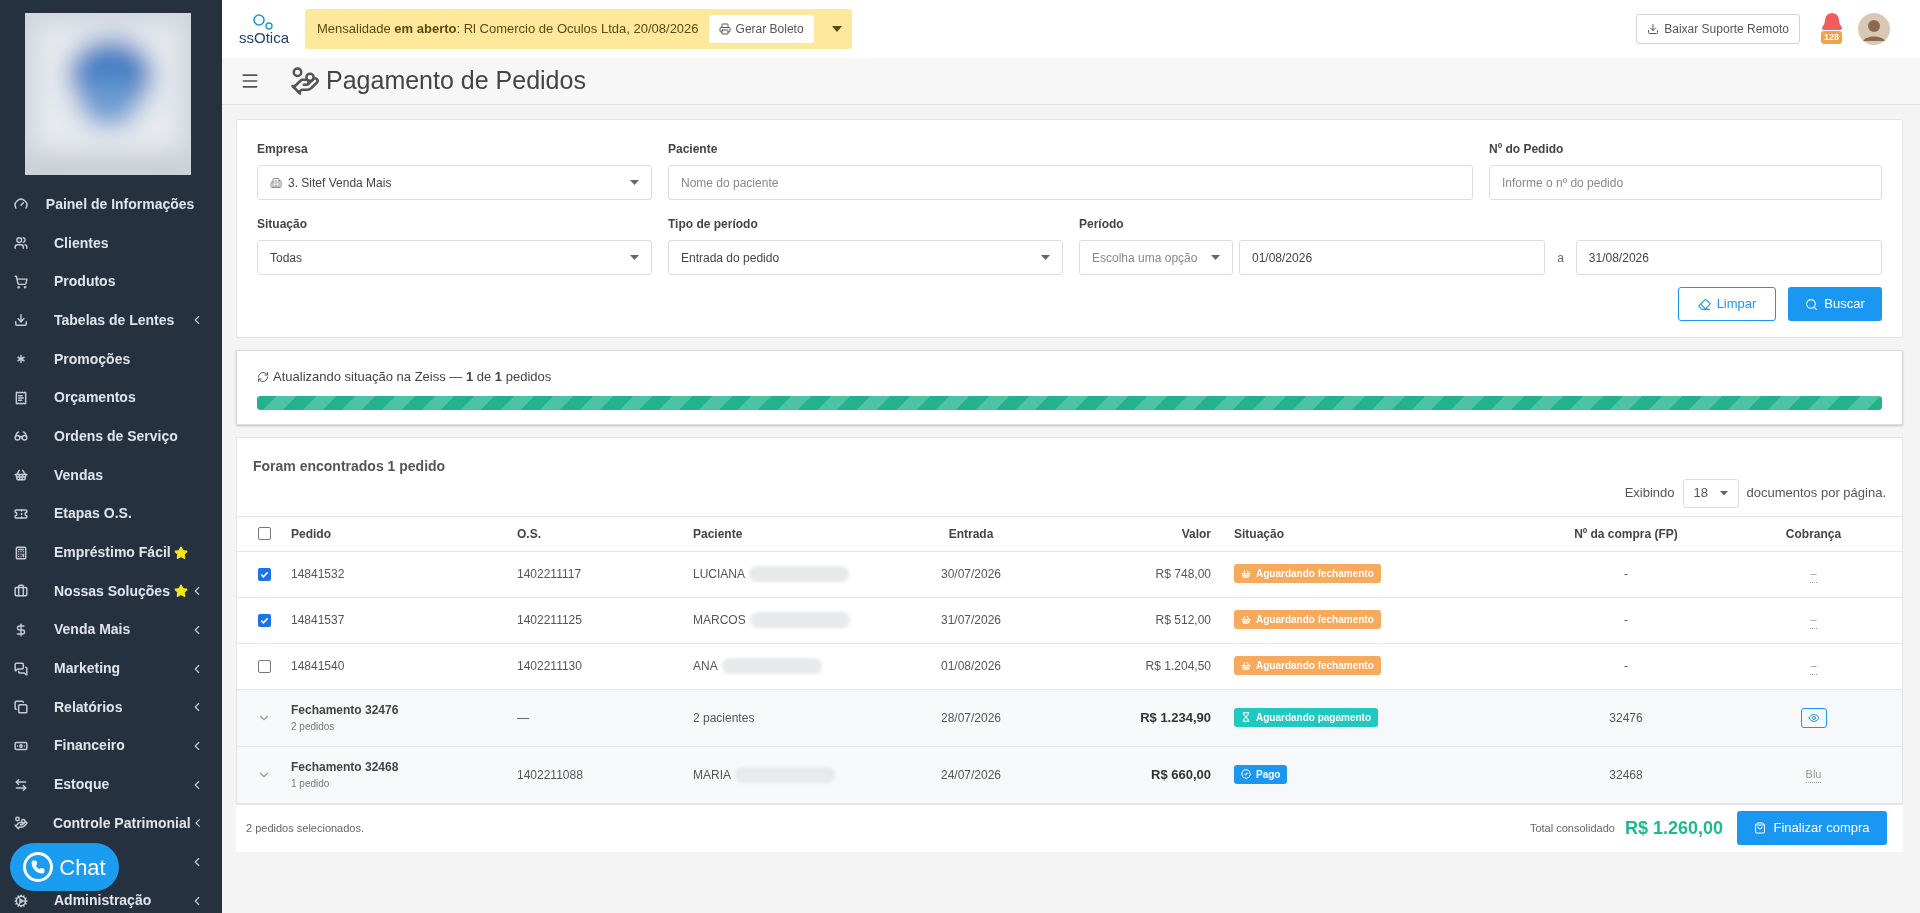 The height and width of the screenshot is (913, 1920). Describe the element at coordinates (250, 81) in the screenshot. I see `menu-icon` at that location.